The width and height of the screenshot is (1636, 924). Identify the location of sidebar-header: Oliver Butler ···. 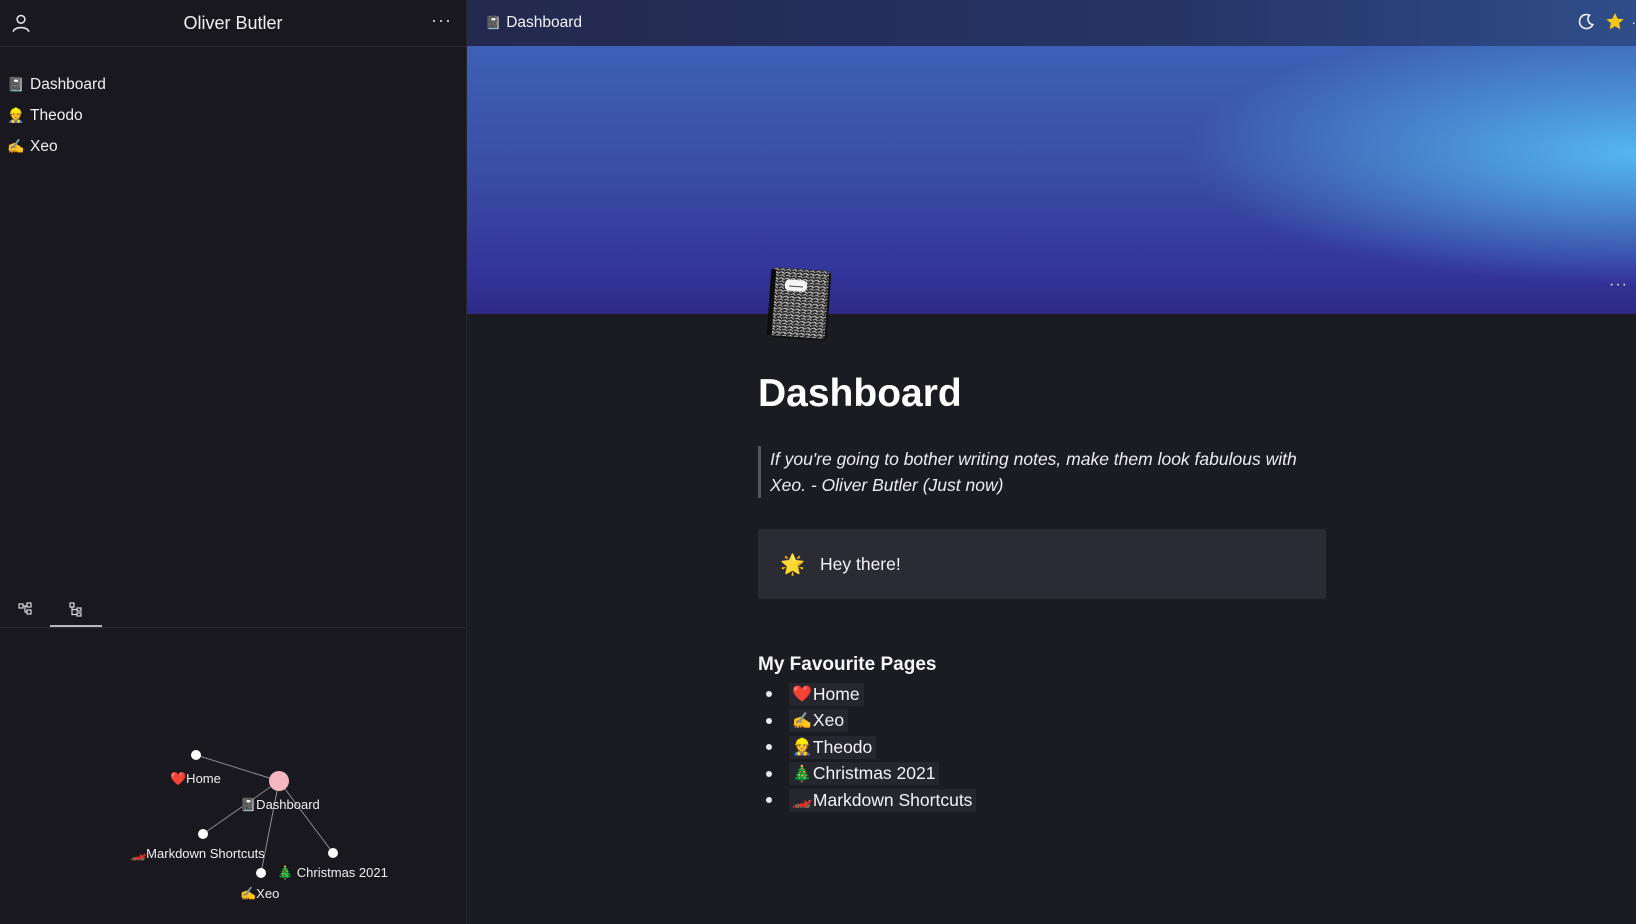
(233, 23).